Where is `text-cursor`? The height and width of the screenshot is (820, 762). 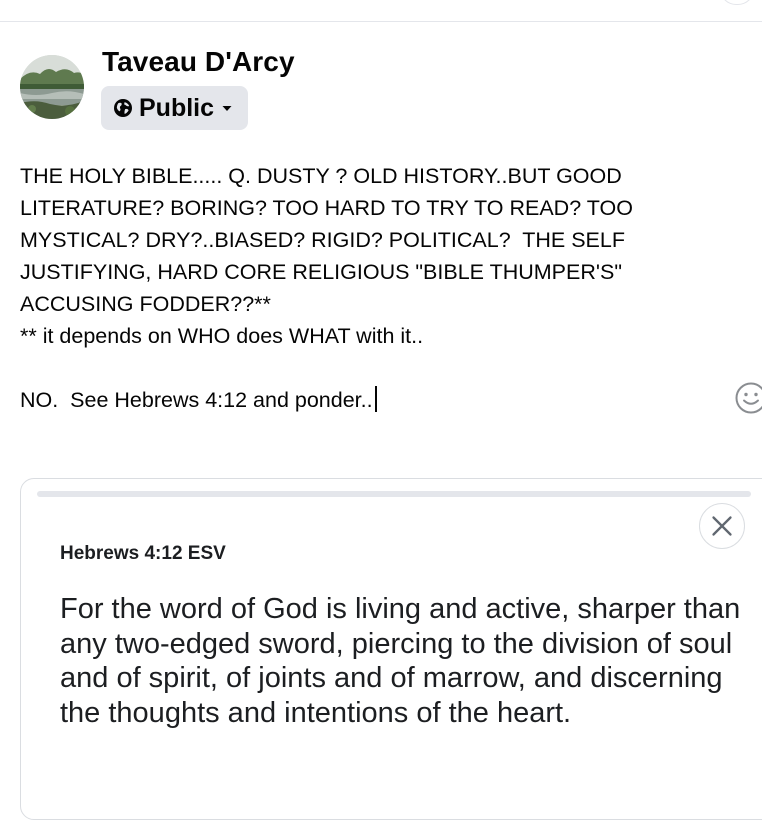 text-cursor is located at coordinates (376, 399).